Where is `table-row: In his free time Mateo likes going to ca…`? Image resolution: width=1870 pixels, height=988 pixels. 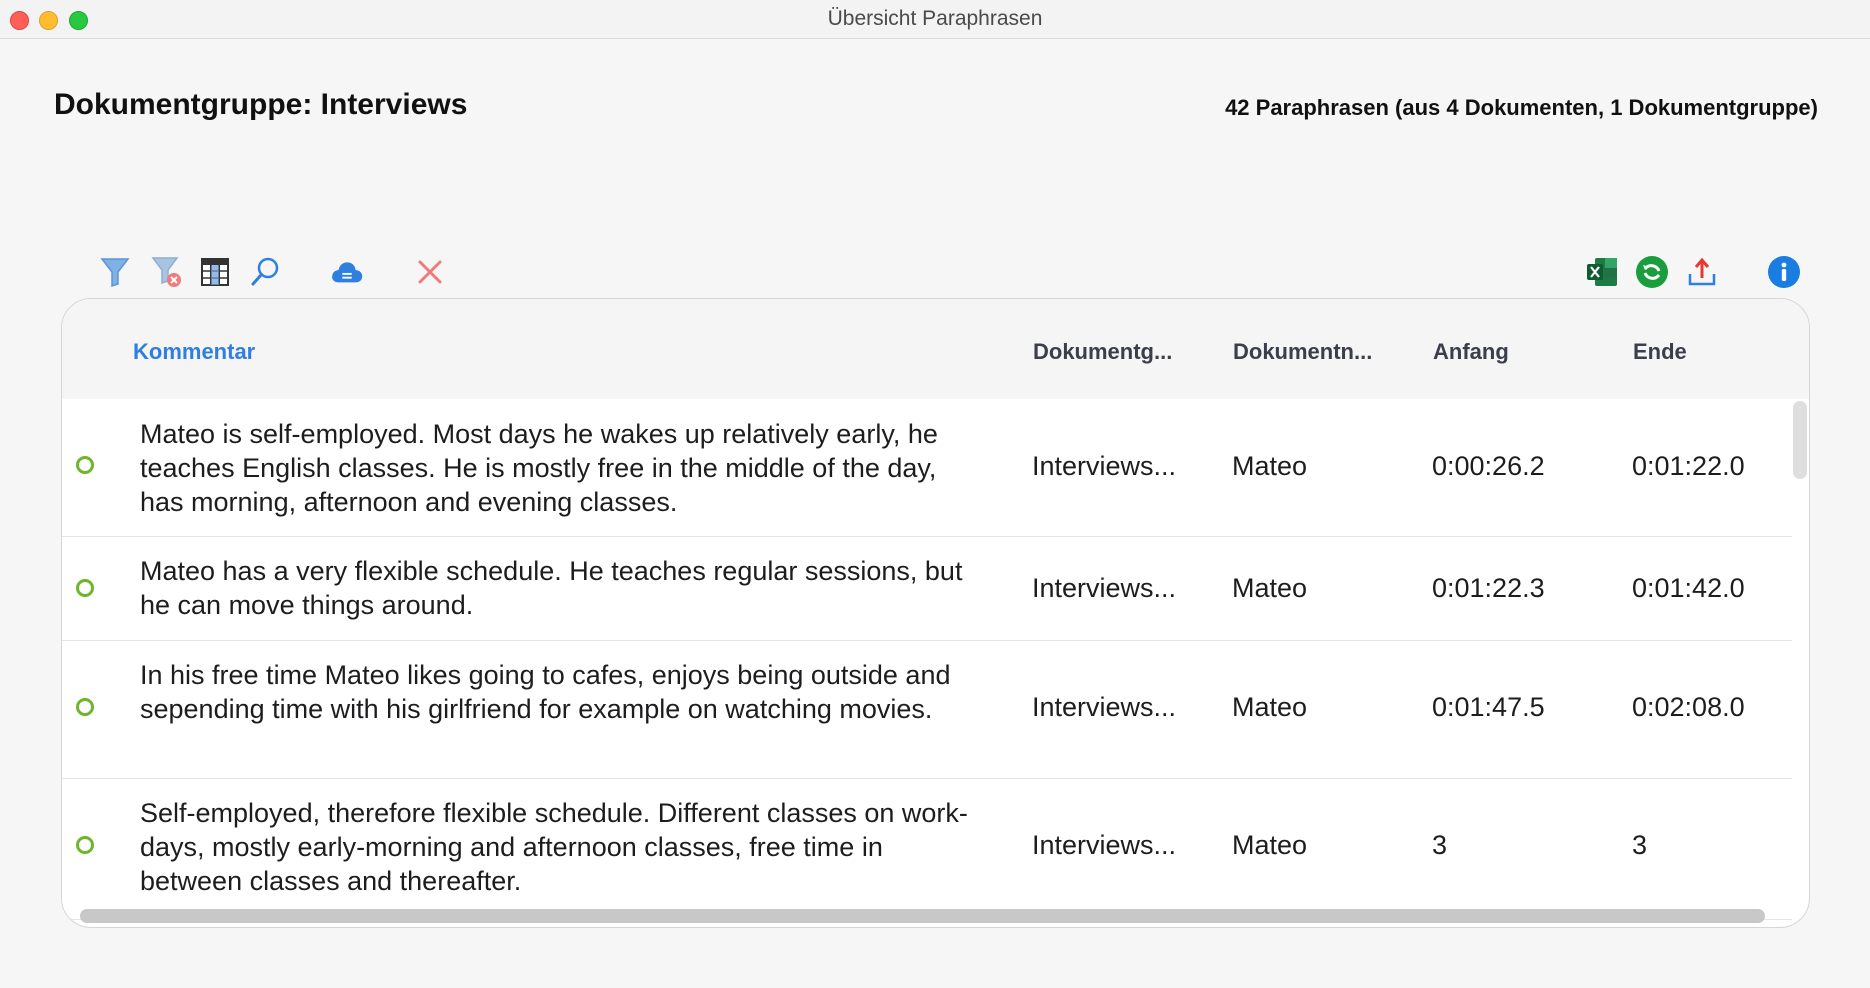 table-row: In his free time Mateo likes going to ca… is located at coordinates (927, 710).